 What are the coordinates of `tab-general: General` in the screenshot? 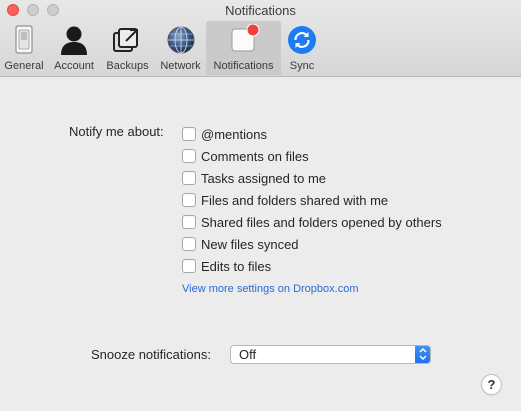 It's located at (24, 48).